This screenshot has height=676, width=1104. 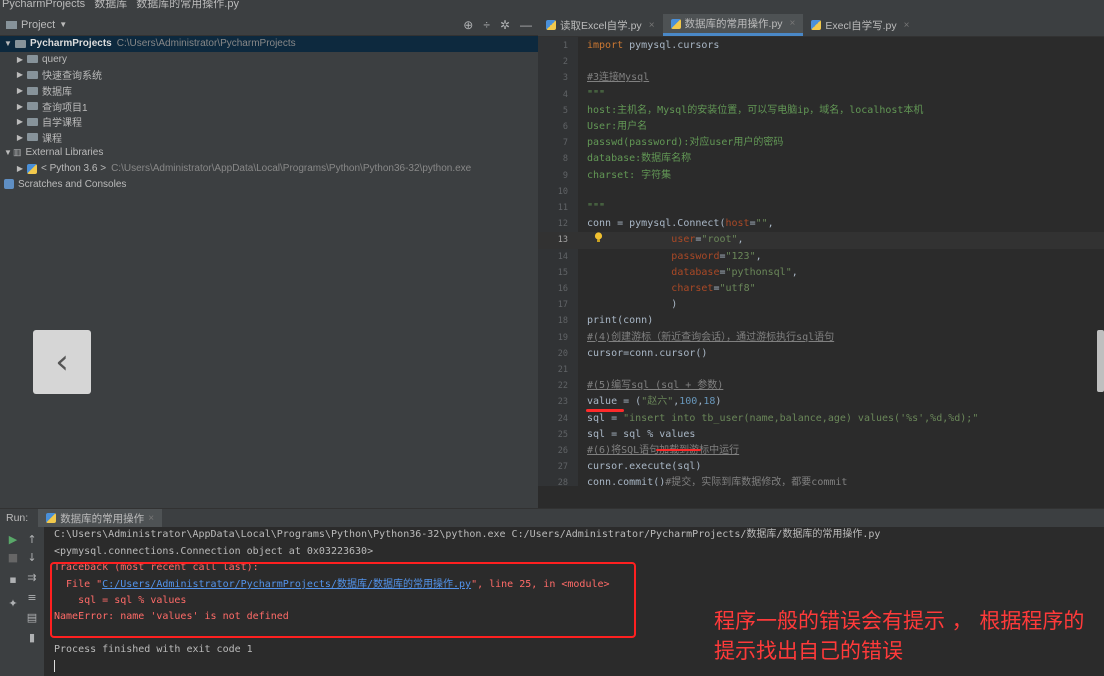 I want to click on trash-icon: ▮, so click(x=32, y=637).